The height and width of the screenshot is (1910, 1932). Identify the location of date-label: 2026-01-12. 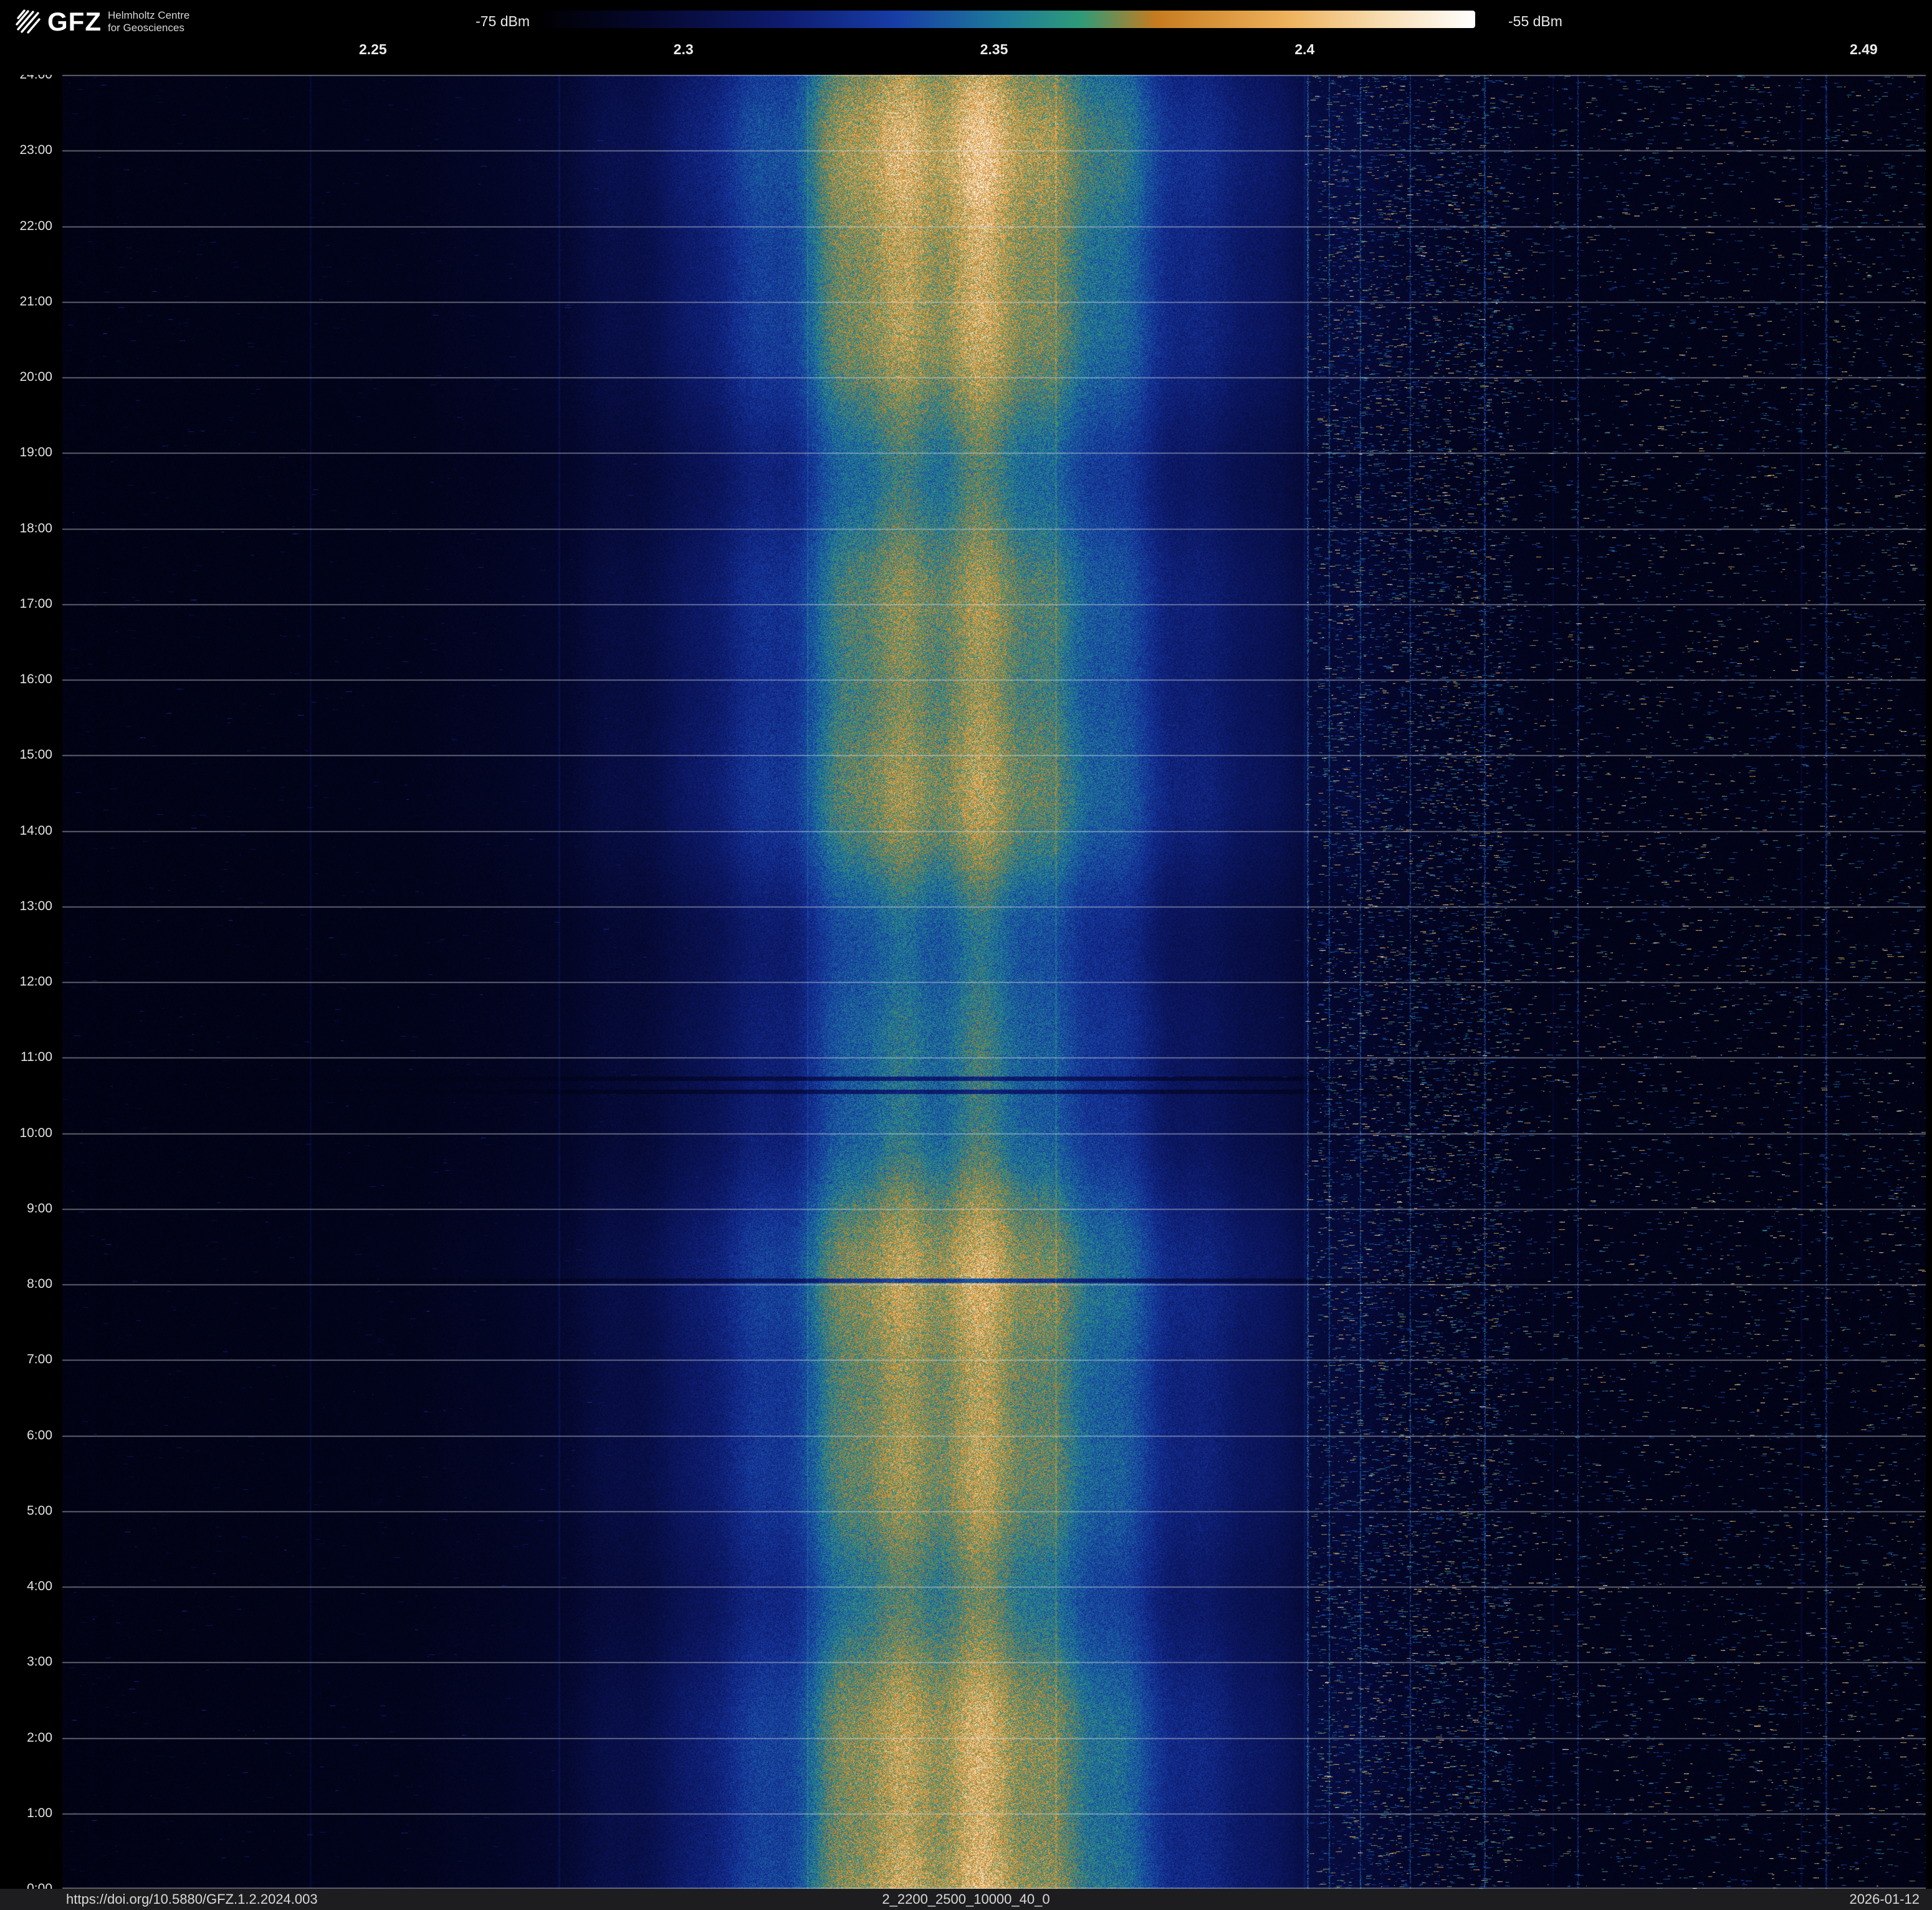
(1884, 1899).